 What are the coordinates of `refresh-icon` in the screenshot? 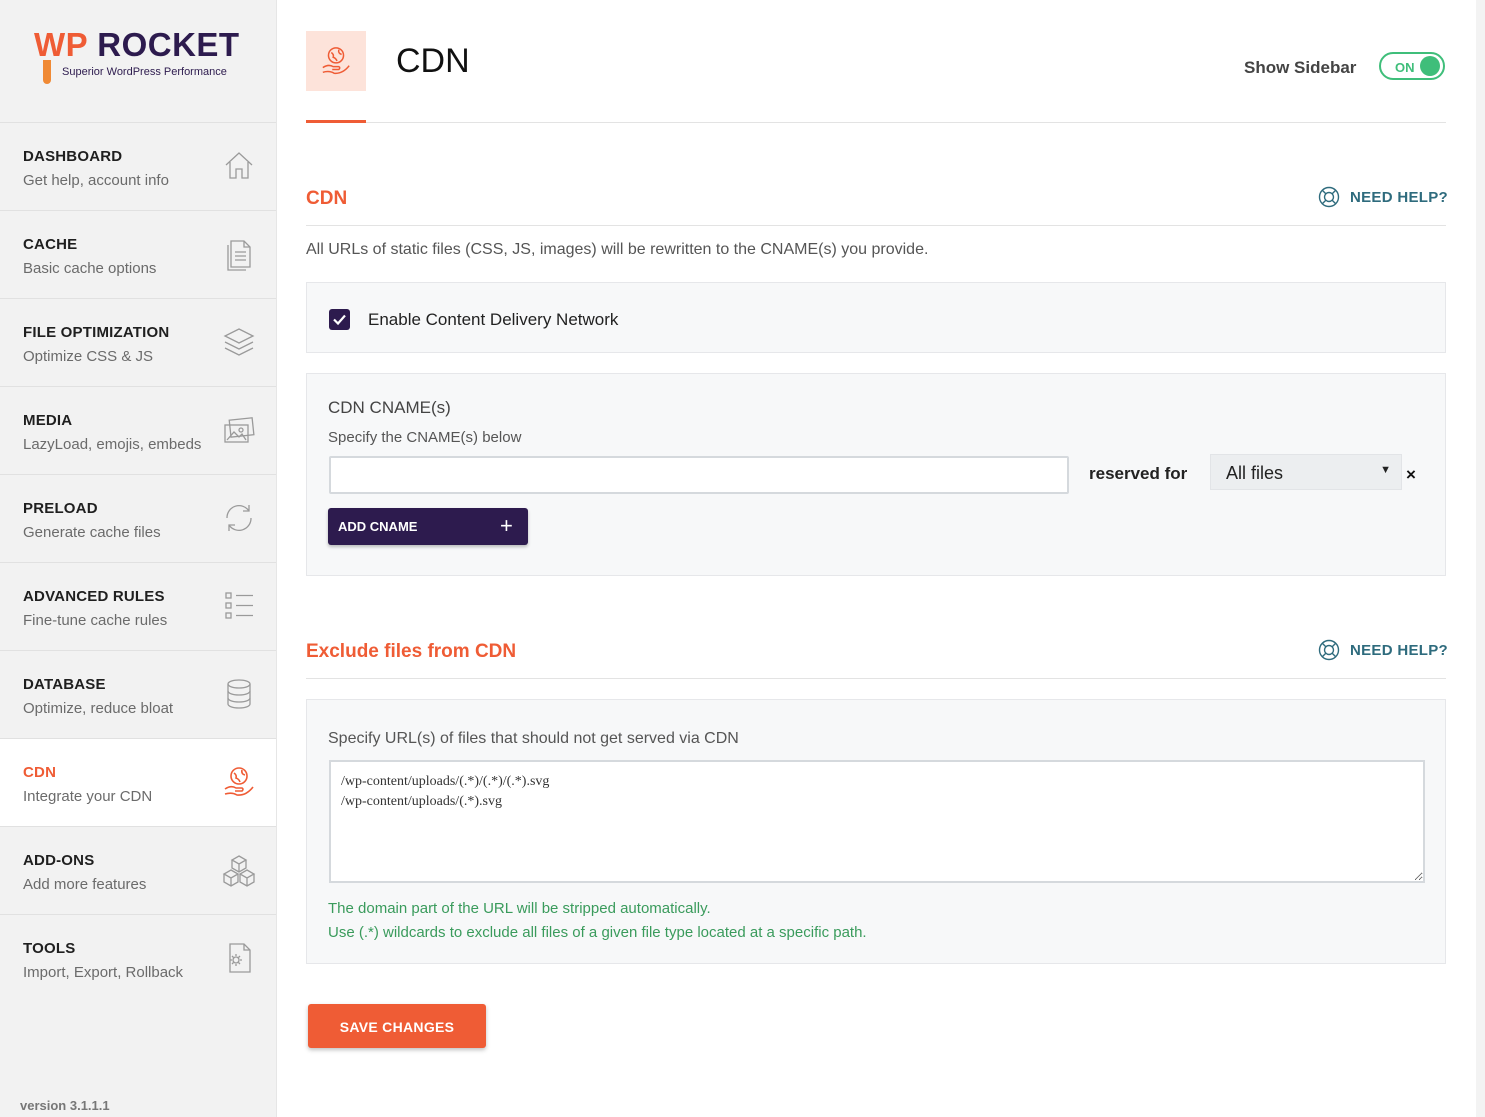 It's located at (239, 518).